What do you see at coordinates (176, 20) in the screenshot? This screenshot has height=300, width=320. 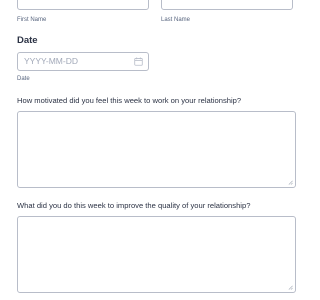 I see `last-name-sublabel: Last Name` at bounding box center [176, 20].